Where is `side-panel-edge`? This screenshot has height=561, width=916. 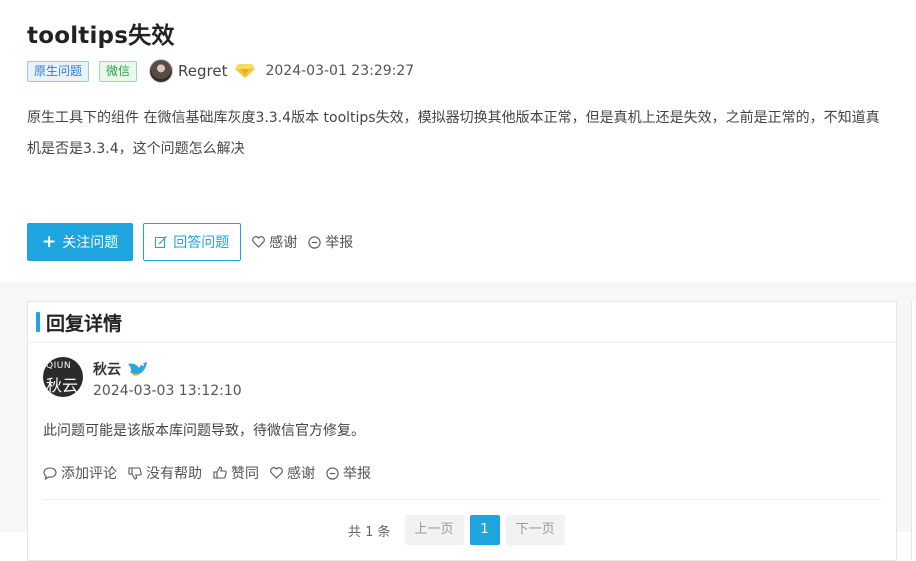
side-panel-edge is located at coordinates (913, 431).